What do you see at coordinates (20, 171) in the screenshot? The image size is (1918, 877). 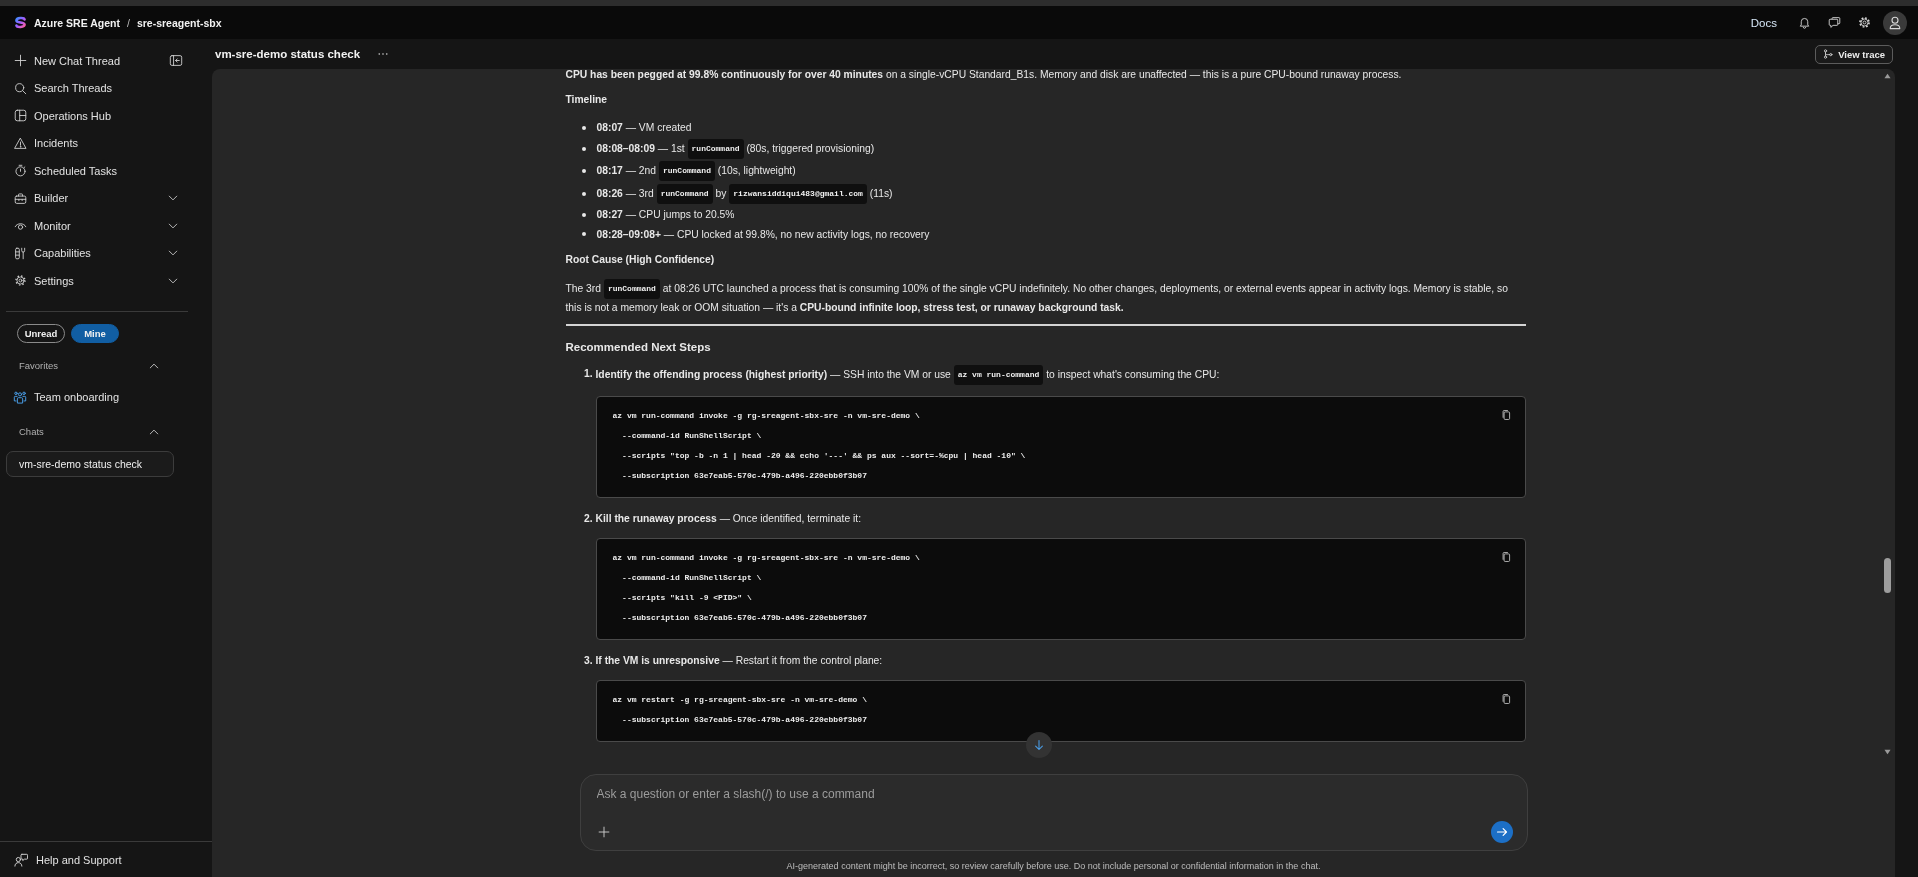 I see `stopwatch-icon` at bounding box center [20, 171].